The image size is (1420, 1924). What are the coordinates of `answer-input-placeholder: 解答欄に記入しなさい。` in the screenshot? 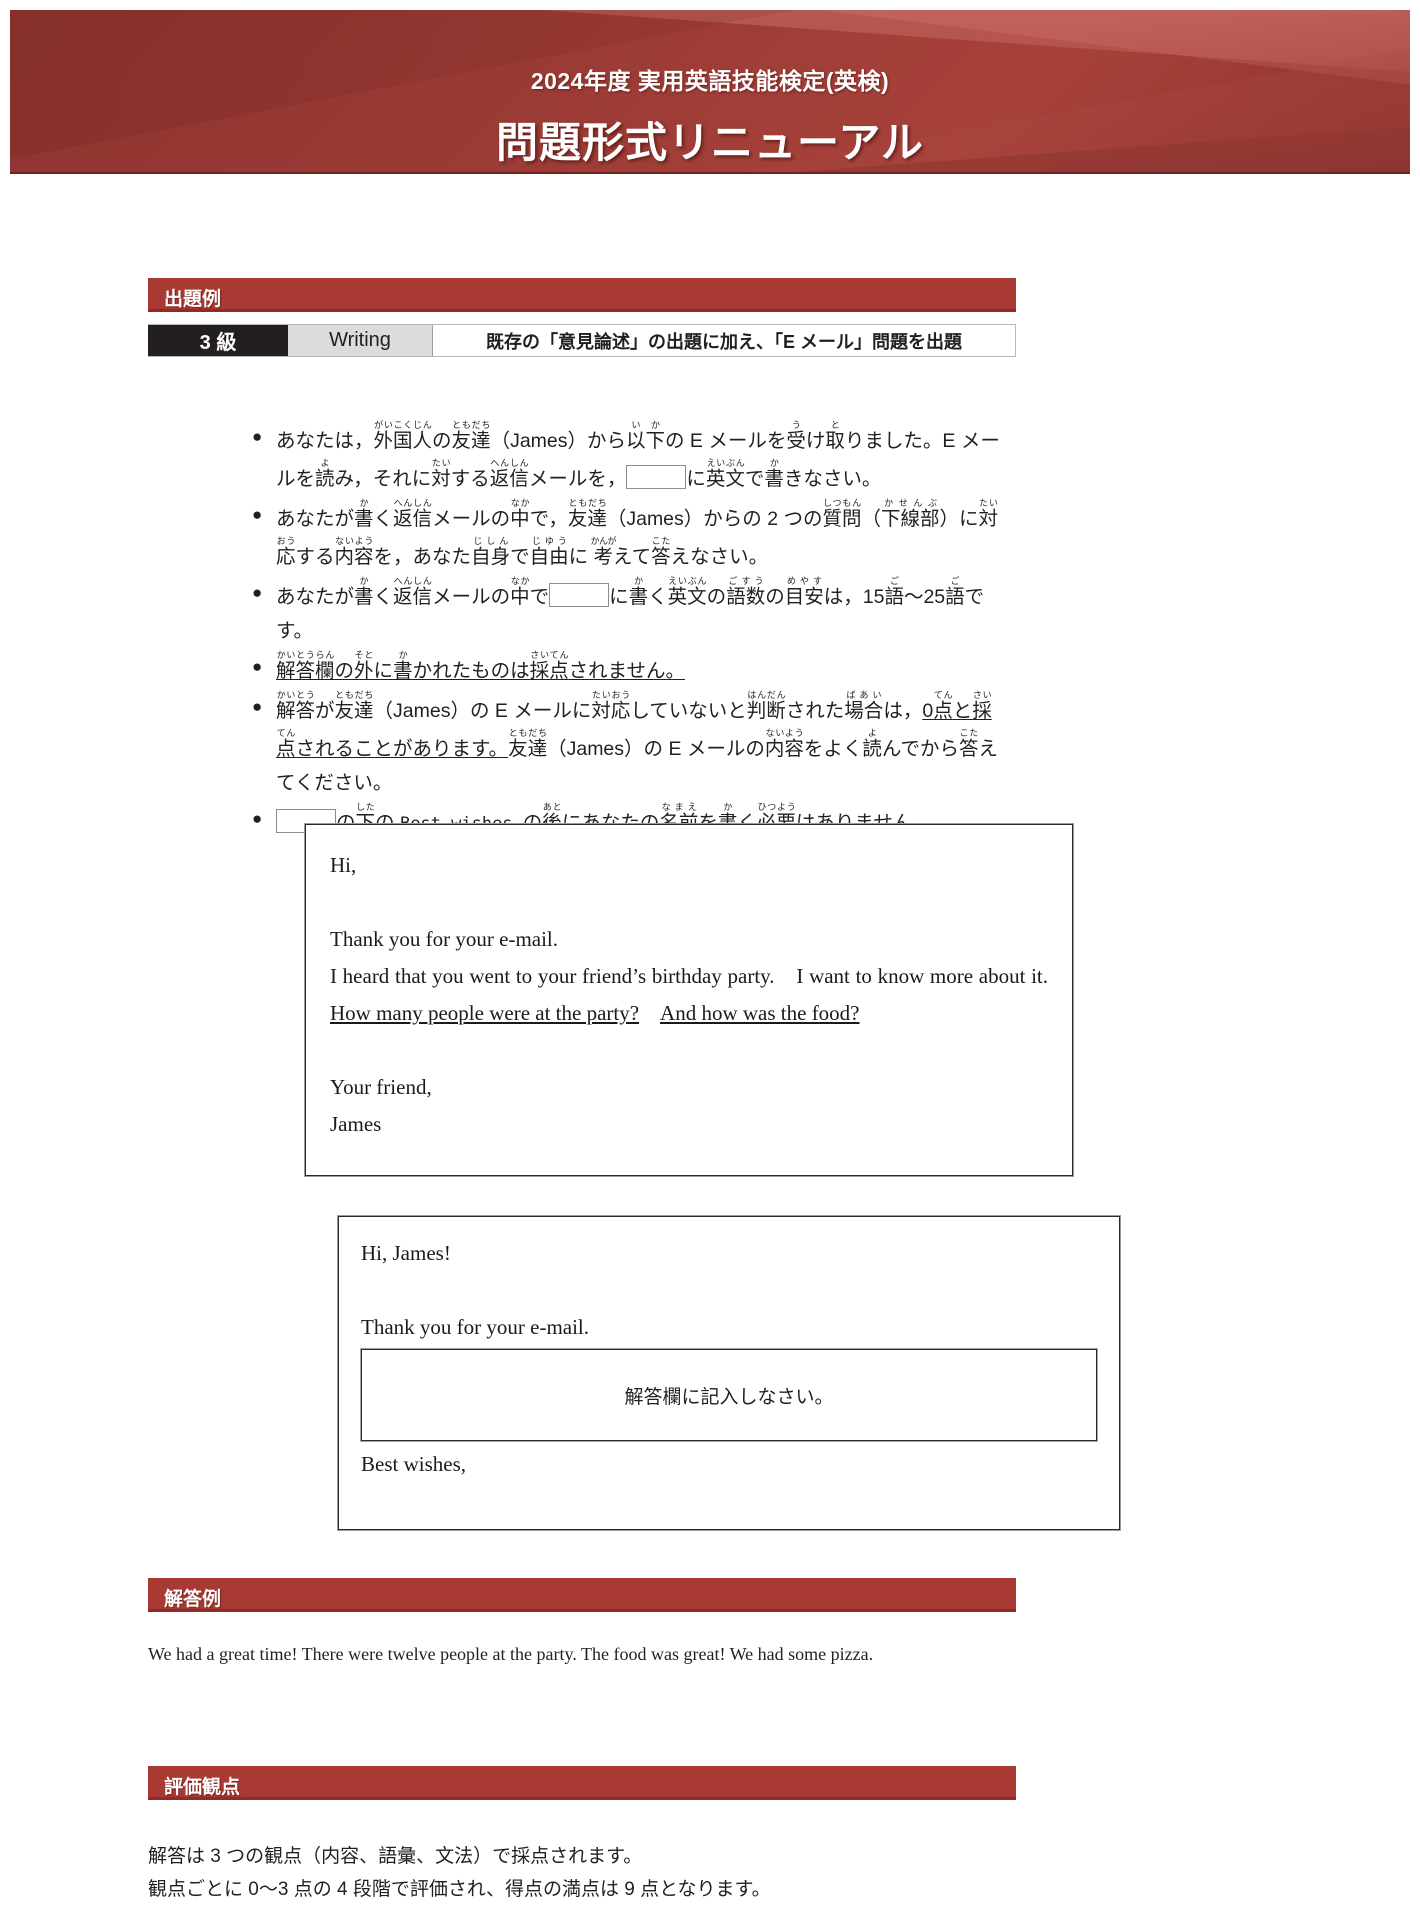 It's located at (729, 1397).